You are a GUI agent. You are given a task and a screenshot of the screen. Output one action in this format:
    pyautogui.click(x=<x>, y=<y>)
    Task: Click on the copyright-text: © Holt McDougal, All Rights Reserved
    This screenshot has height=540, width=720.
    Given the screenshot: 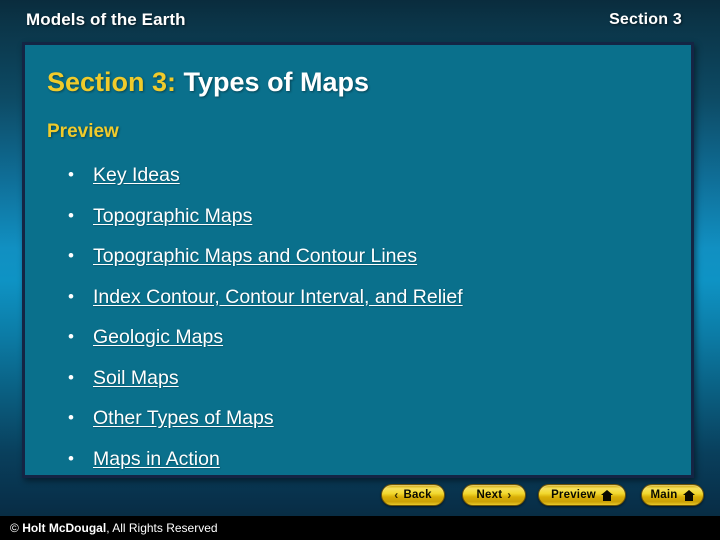 What is the action you would take?
    pyautogui.click(x=114, y=528)
    